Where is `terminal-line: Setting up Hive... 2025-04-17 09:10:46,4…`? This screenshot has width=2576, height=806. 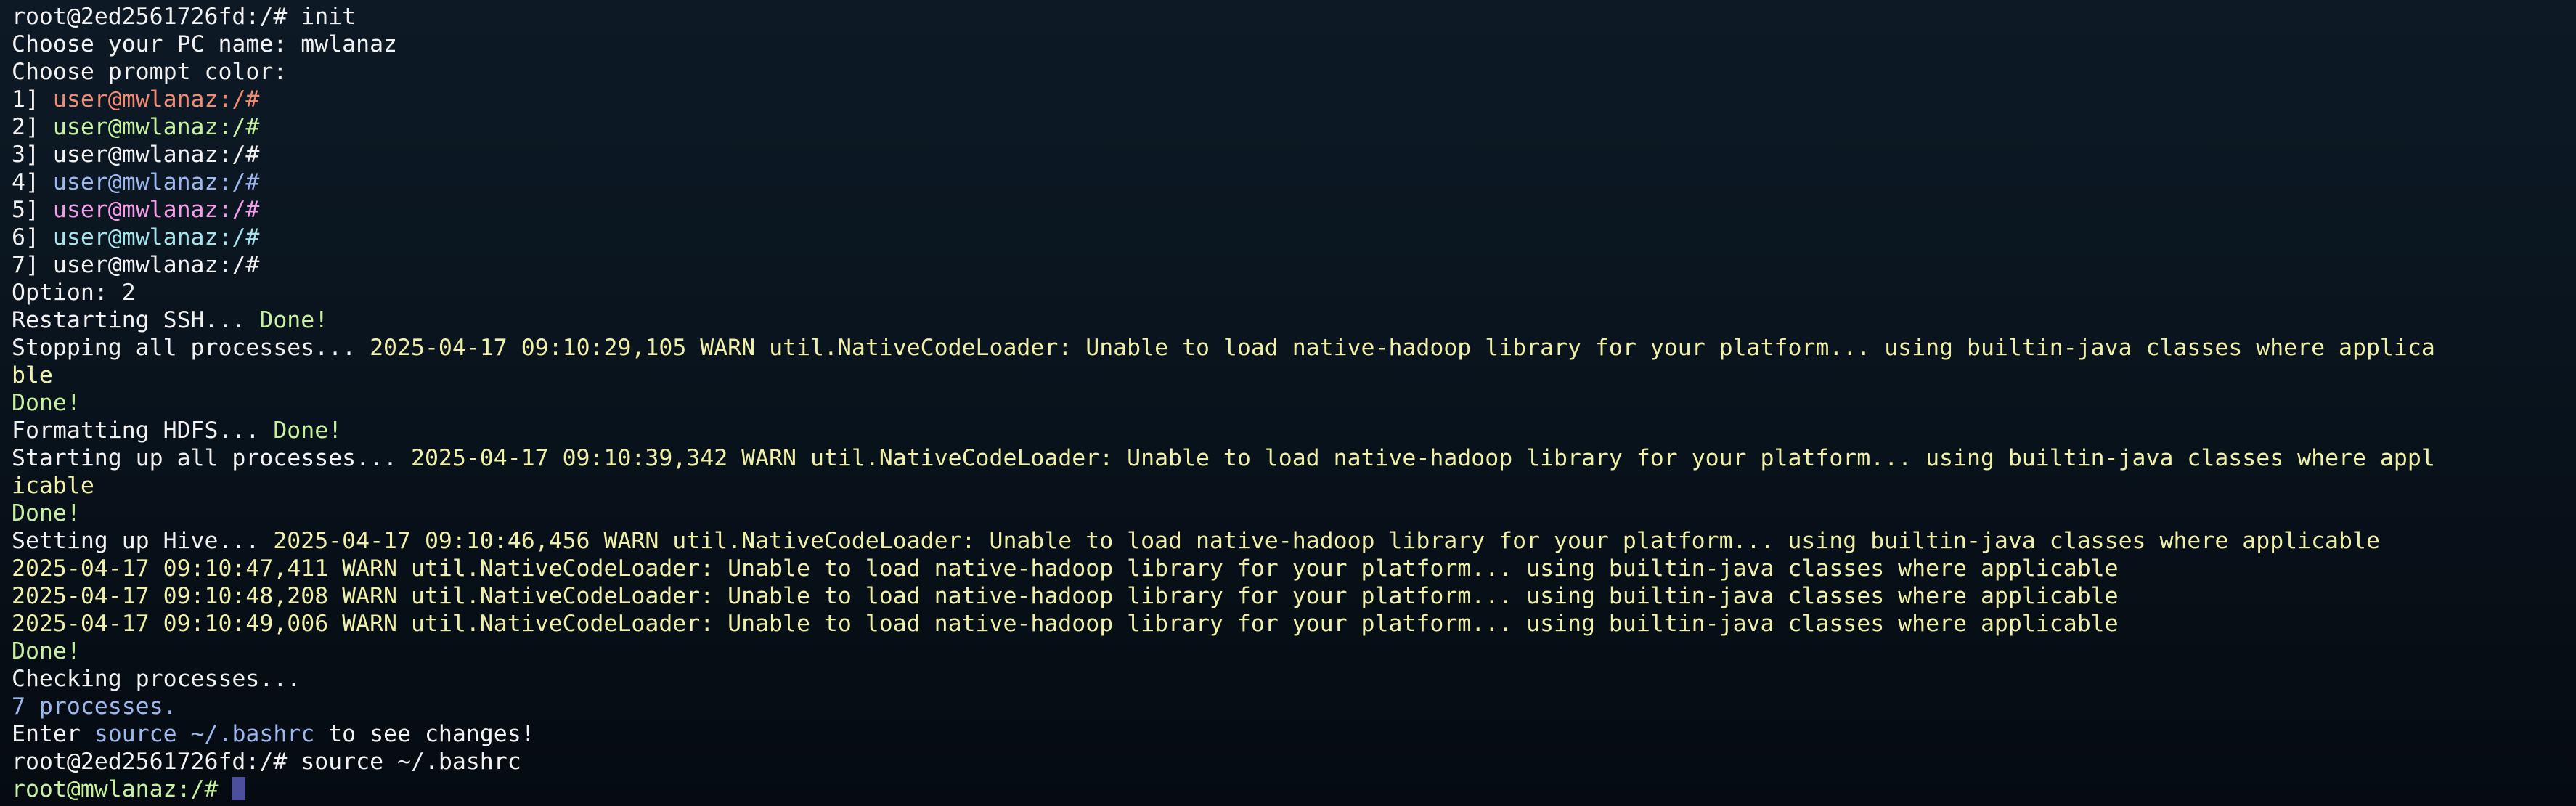
terminal-line: Setting up Hive... 2025-04-17 09:10:46,4… is located at coordinates (1294, 541).